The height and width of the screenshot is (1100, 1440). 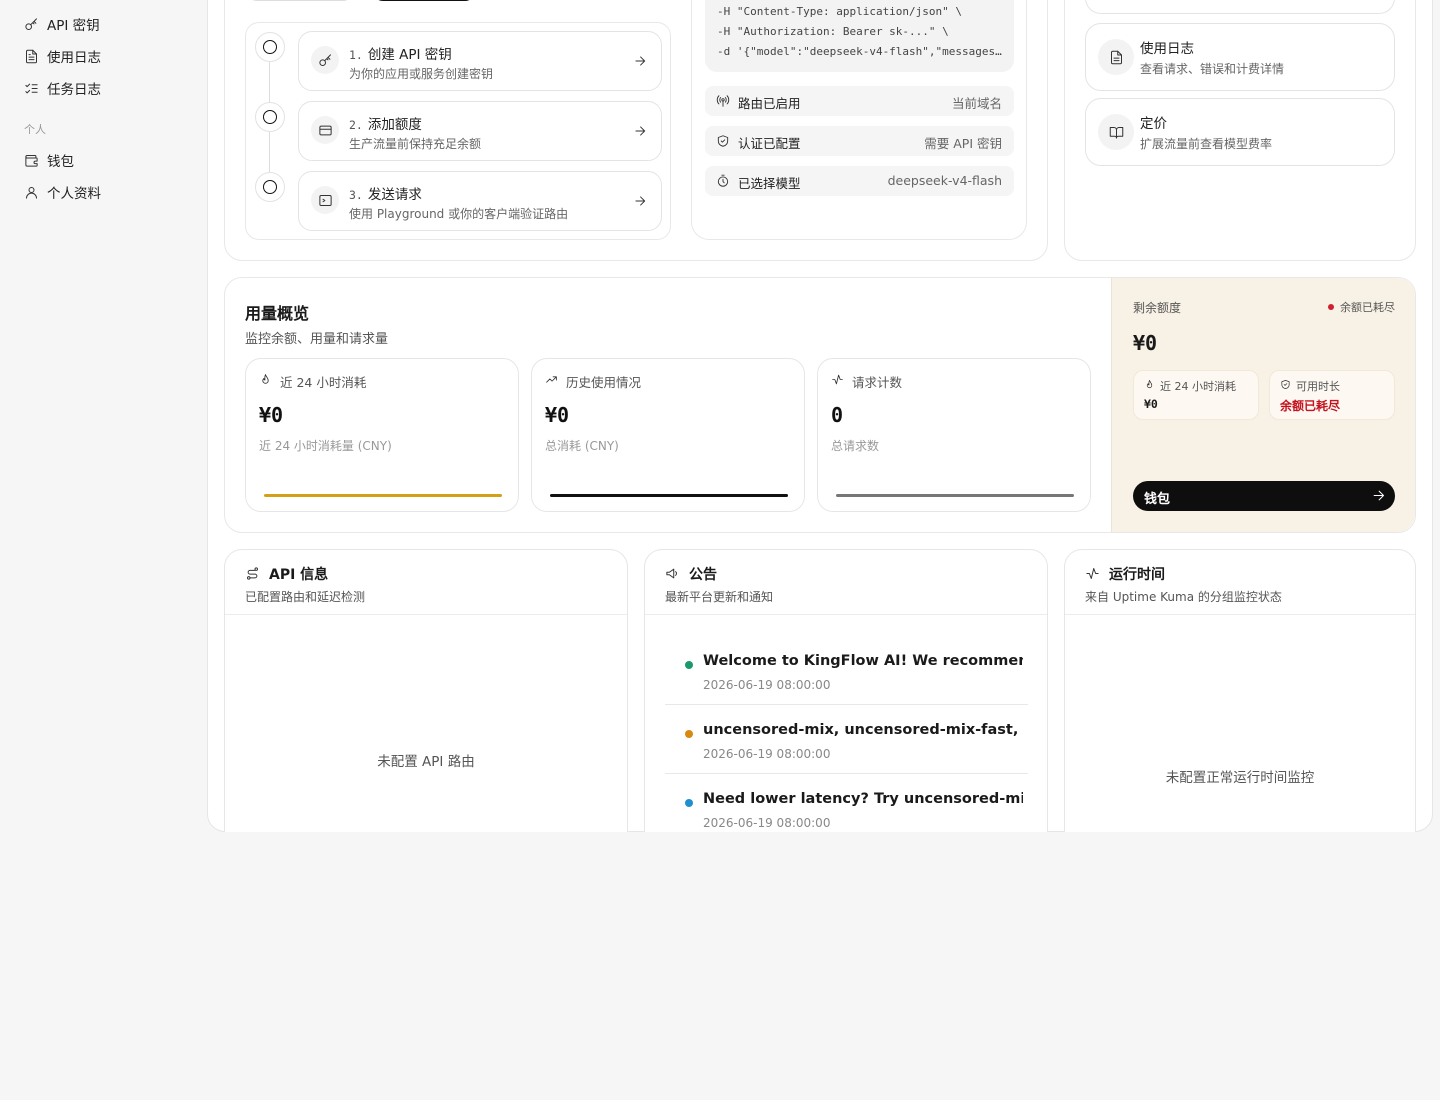 What do you see at coordinates (582, 446) in the screenshot?
I see `metric-subtext: 总消耗 (CNY)` at bounding box center [582, 446].